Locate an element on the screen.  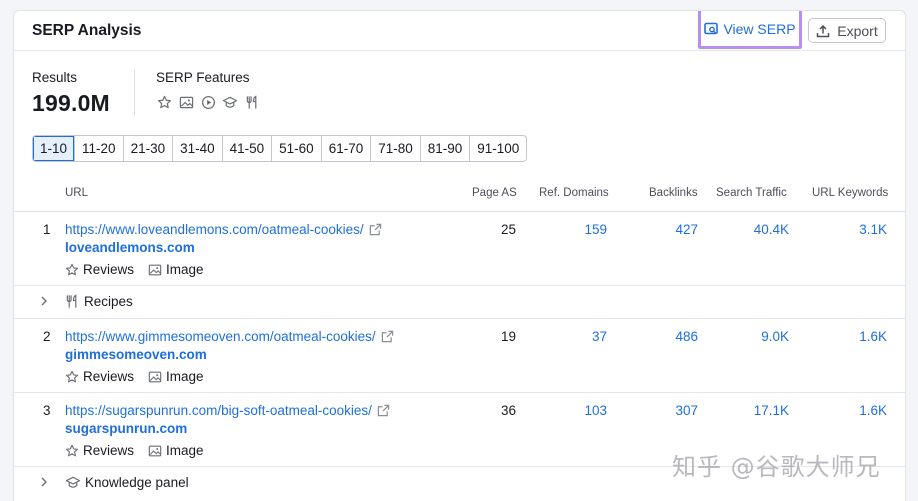
row-rank: 2 is located at coordinates (47, 336).